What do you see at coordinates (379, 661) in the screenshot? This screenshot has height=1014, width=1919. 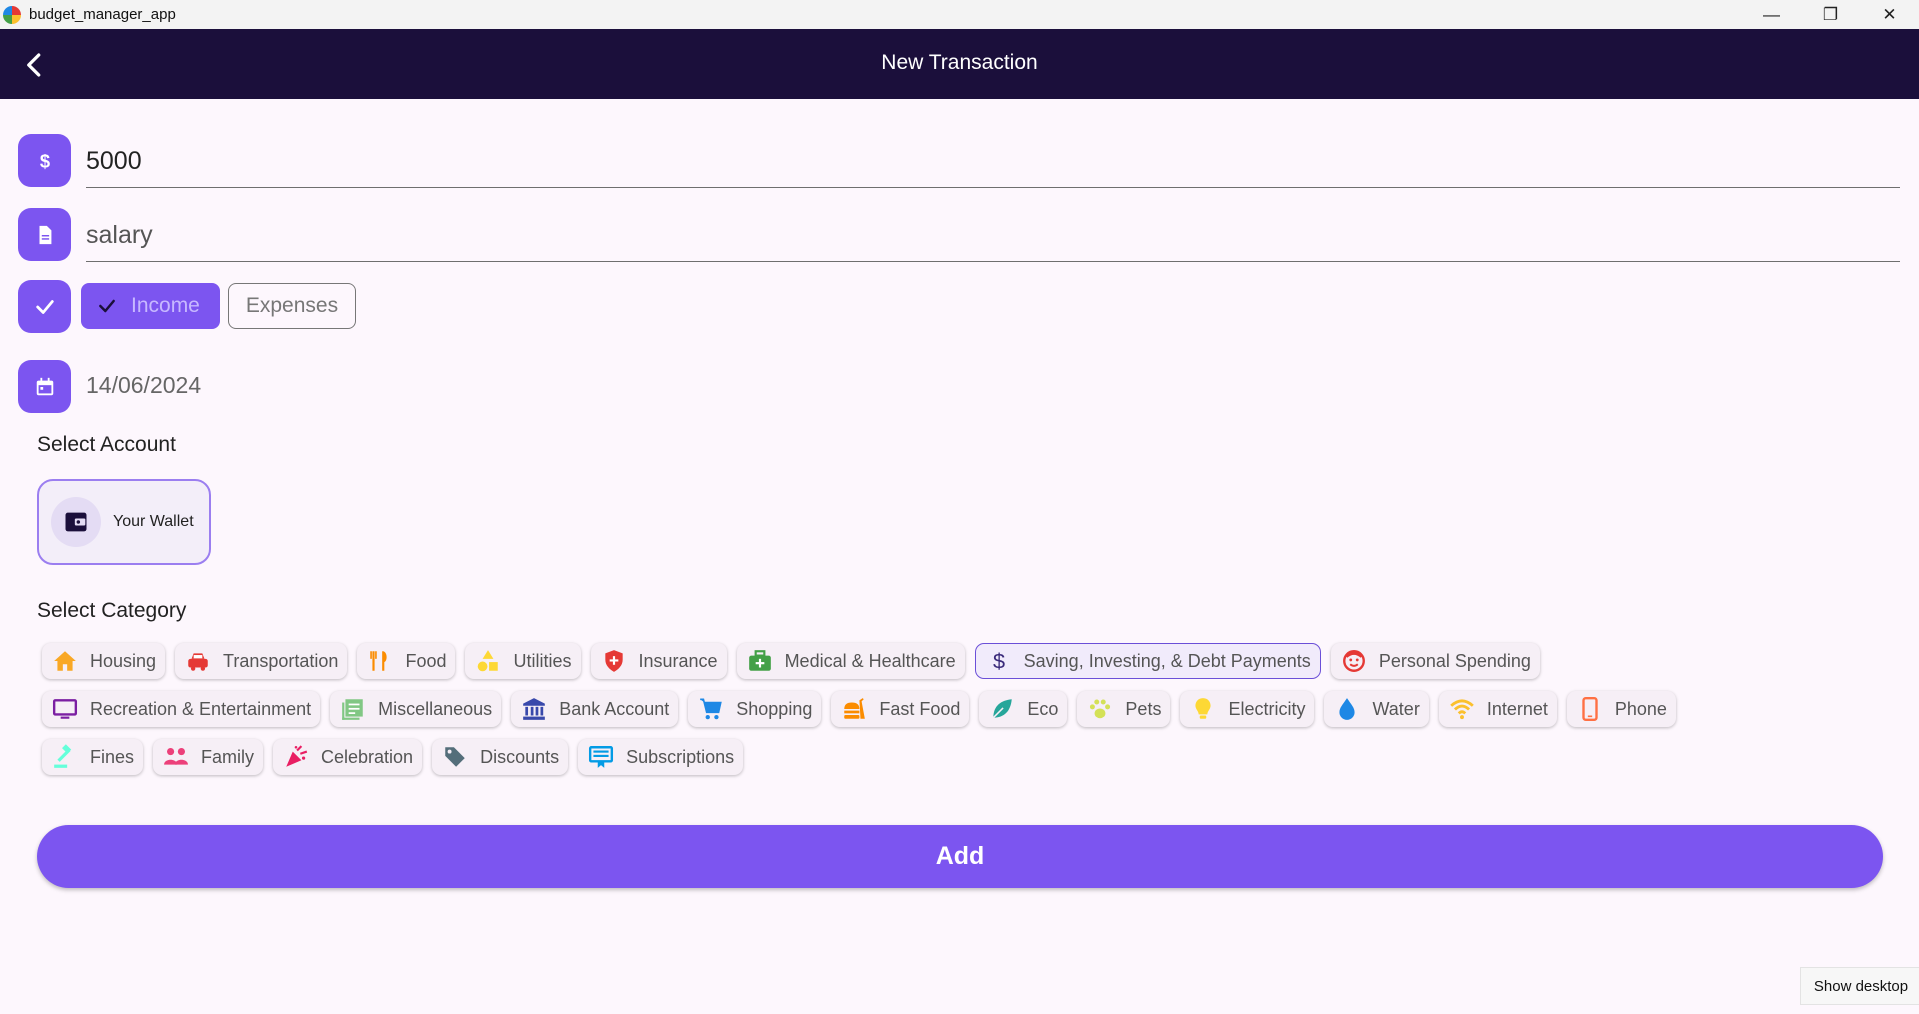 I see `utensils-icon` at bounding box center [379, 661].